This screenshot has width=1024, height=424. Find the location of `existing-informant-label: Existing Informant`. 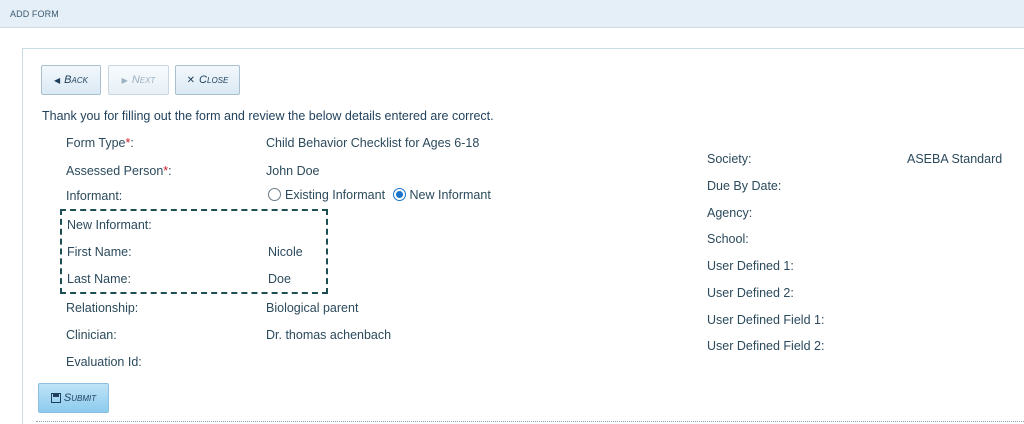

existing-informant-label: Existing Informant is located at coordinates (335, 195).